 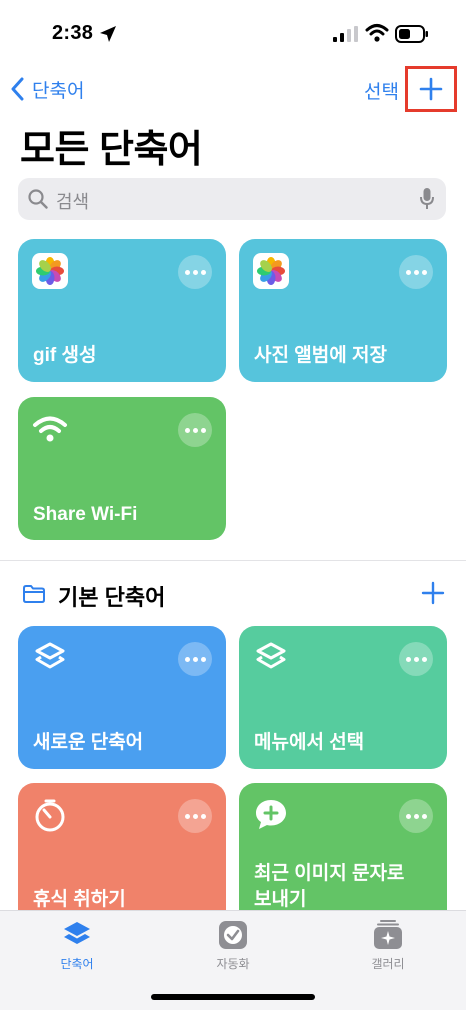 I want to click on shortcut-label: Share Wi-Fi, so click(x=85, y=514).